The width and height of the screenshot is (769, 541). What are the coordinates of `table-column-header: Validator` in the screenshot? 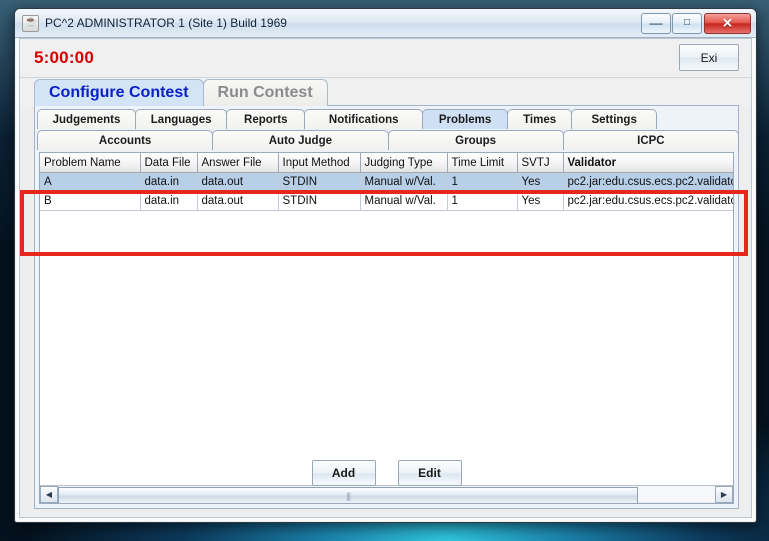 It's located at (648, 163).